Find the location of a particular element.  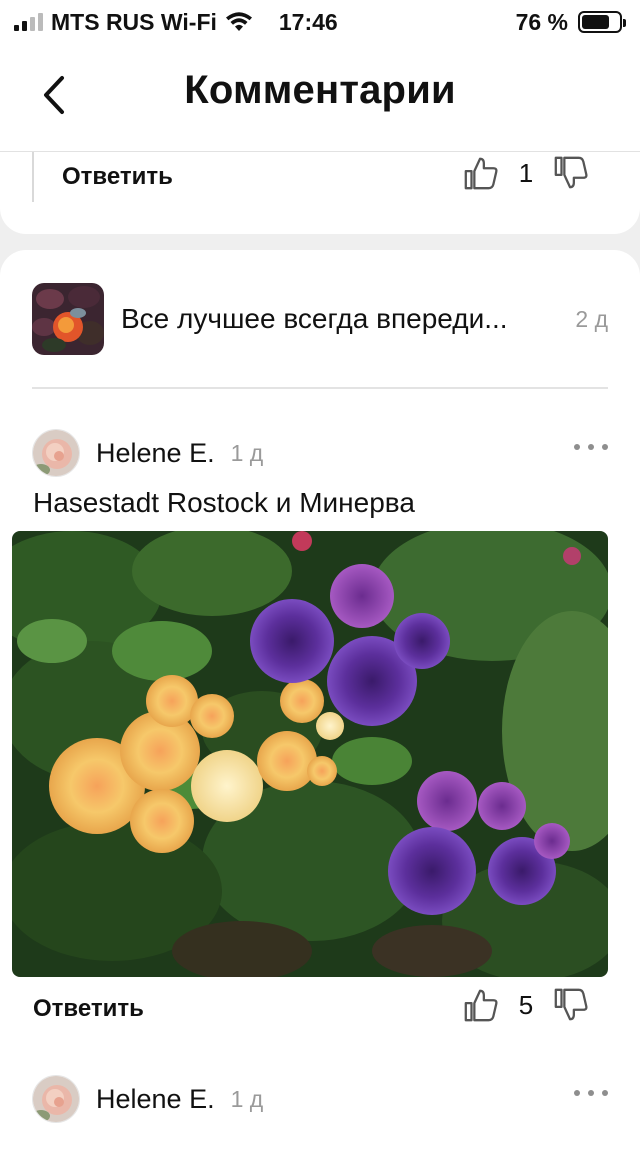

status-bar: MTS RUS Wi-Fi 17:46 76 % is located at coordinates (320, 22).